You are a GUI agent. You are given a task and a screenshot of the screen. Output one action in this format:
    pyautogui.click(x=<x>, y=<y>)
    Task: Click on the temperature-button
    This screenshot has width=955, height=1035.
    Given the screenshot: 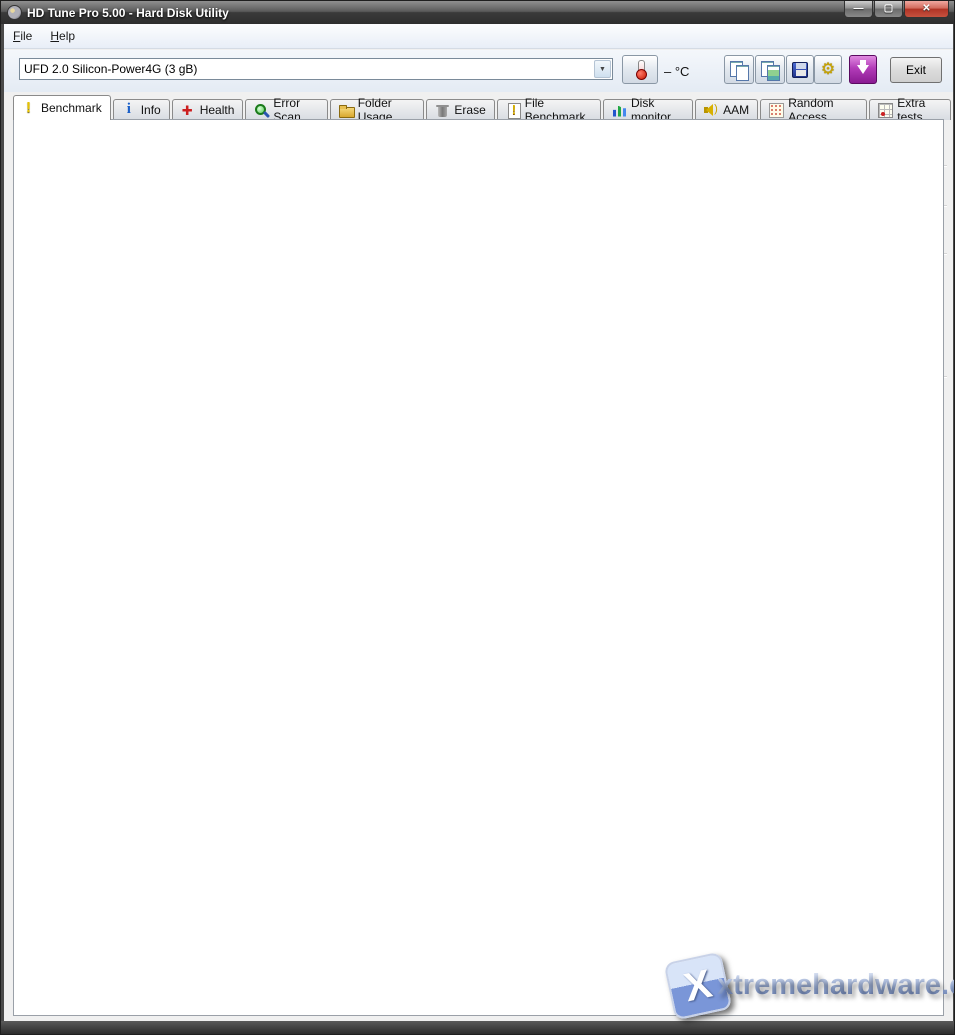 What is the action you would take?
    pyautogui.click(x=640, y=69)
    